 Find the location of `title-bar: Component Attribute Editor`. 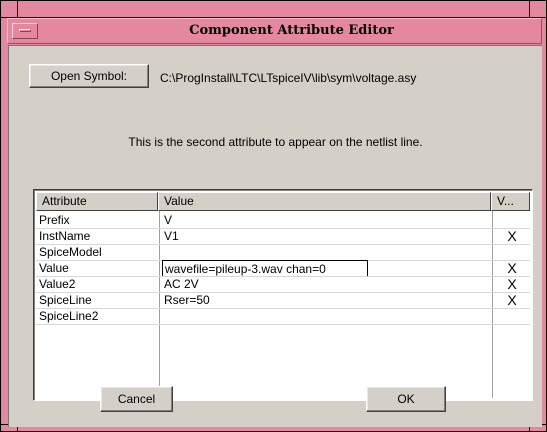

title-bar: Component Attribute Editor is located at coordinates (274, 31).